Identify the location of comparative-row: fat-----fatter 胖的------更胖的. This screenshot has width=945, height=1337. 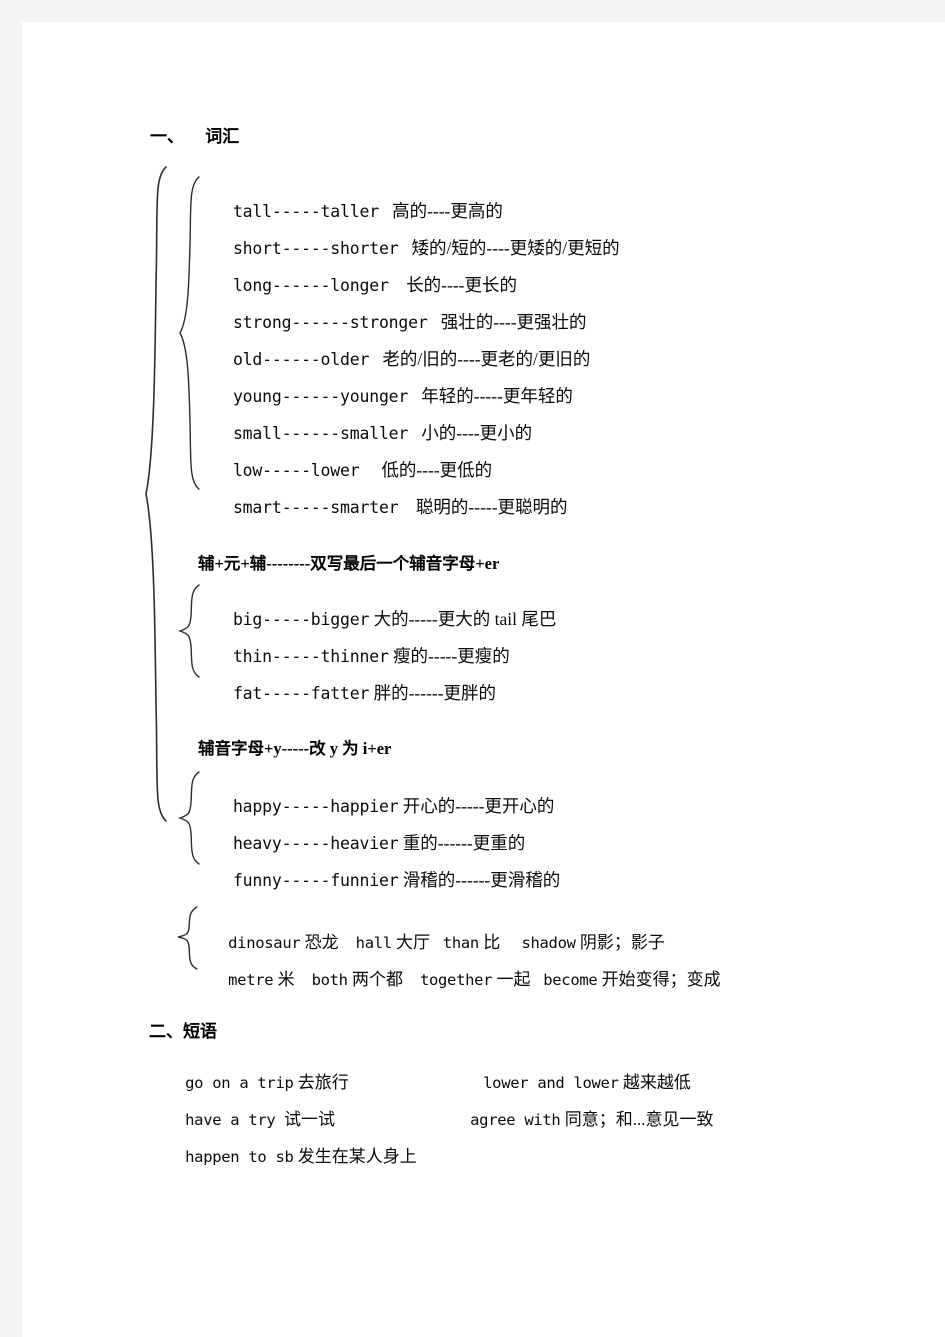
(345, 692).